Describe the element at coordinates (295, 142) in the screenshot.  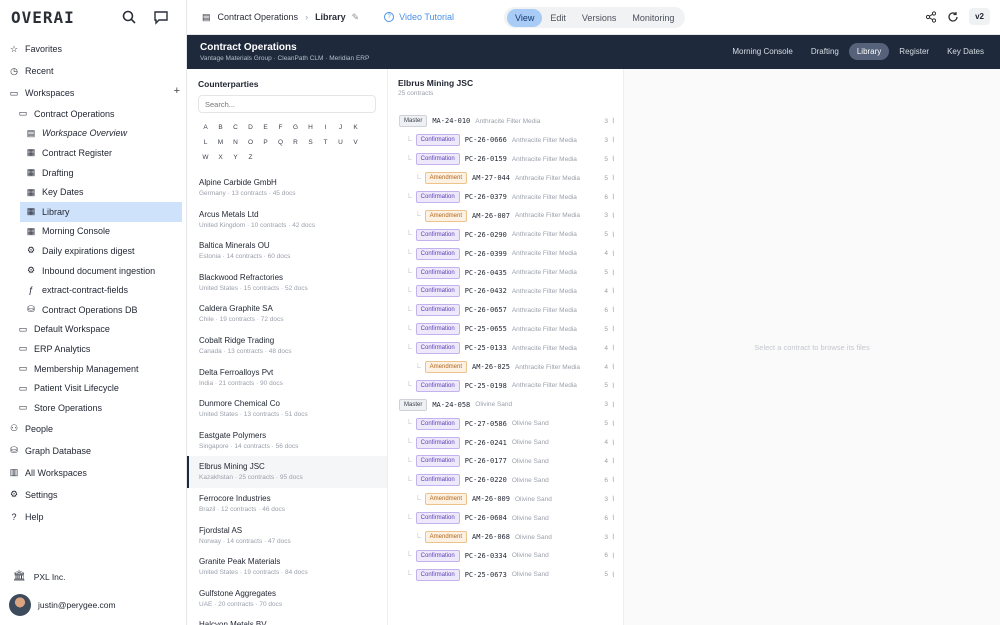
I see `letter-filter: R` at that location.